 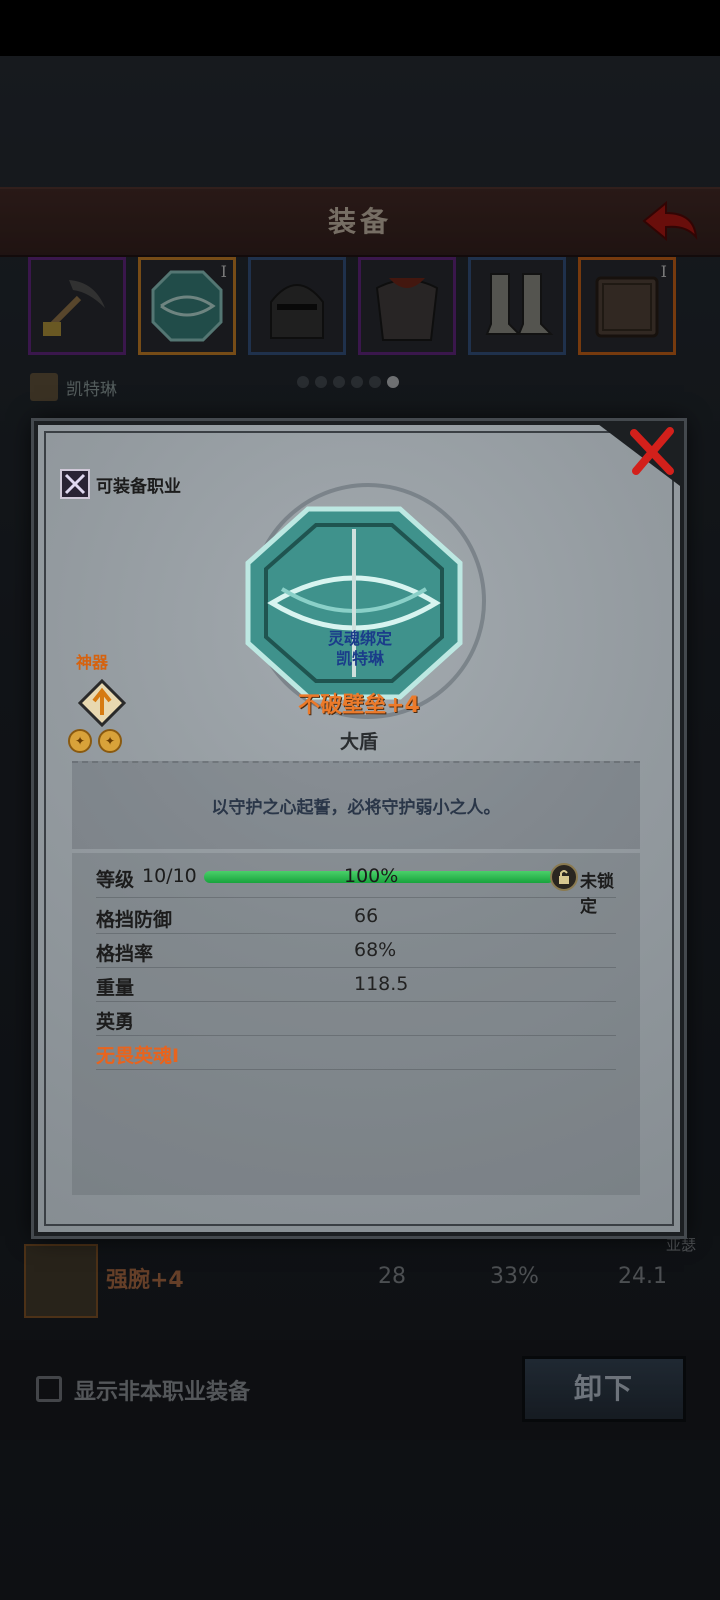 I want to click on stat-value: 68%, so click(x=375, y=950).